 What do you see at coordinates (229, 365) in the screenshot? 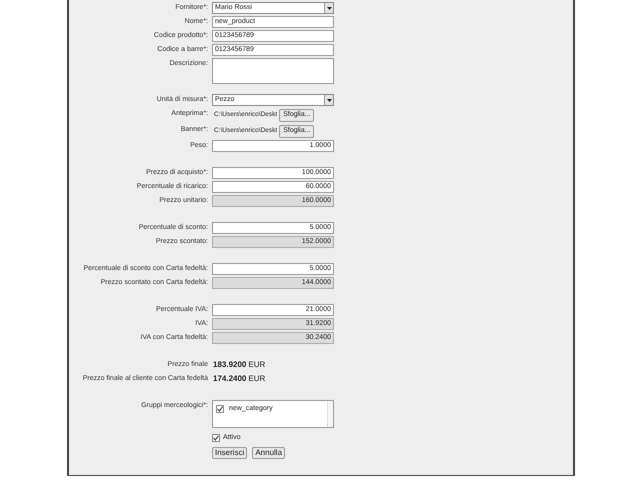
I see `price-value: 183.9200` at bounding box center [229, 365].